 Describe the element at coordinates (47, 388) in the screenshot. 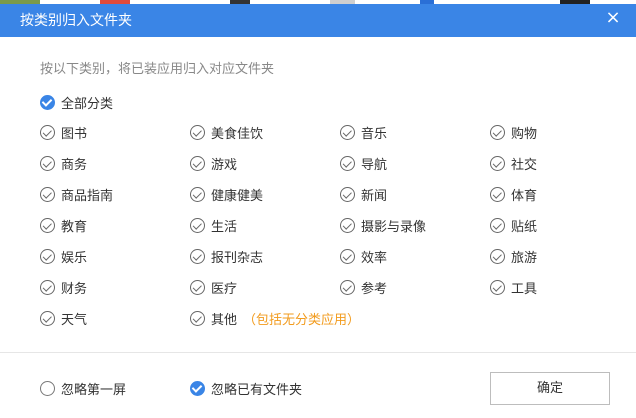

I see `radio-unchecked-icon` at that location.